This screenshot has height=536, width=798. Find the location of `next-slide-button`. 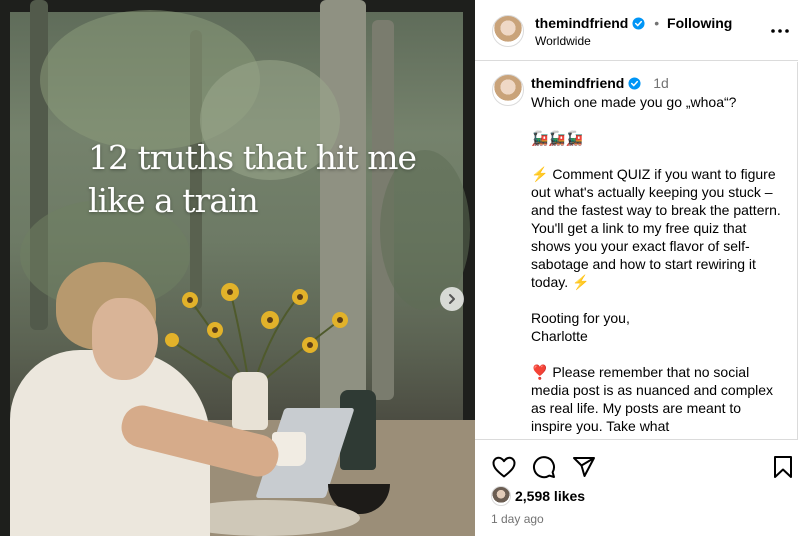

next-slide-button is located at coordinates (452, 299).